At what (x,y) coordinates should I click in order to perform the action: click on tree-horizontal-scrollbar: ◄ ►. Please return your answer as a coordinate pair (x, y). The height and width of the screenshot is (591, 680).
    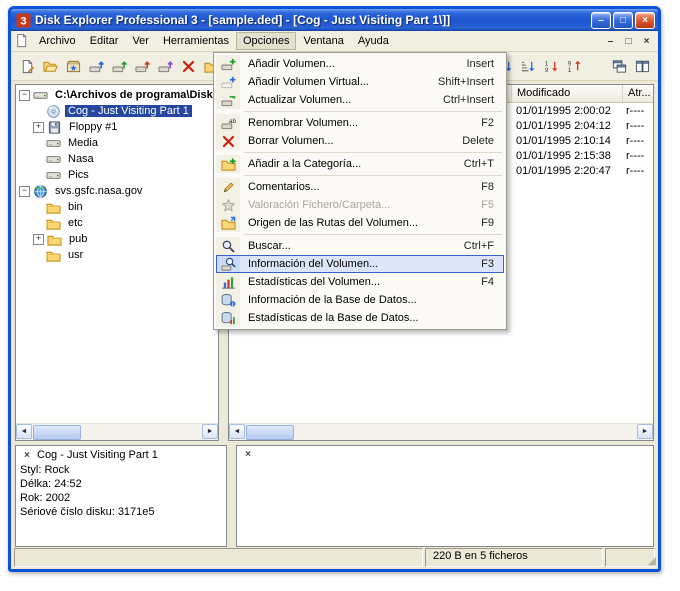
    Looking at the image, I should click on (117, 431).